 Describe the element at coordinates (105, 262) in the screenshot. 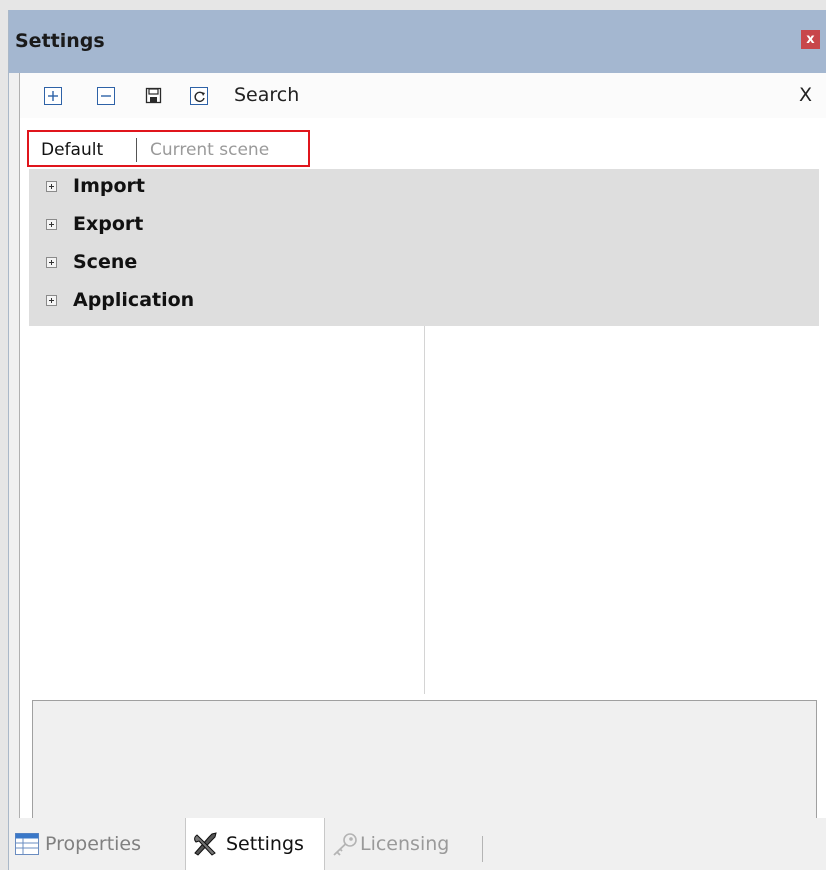

I see `tree-item-label: Scene` at that location.